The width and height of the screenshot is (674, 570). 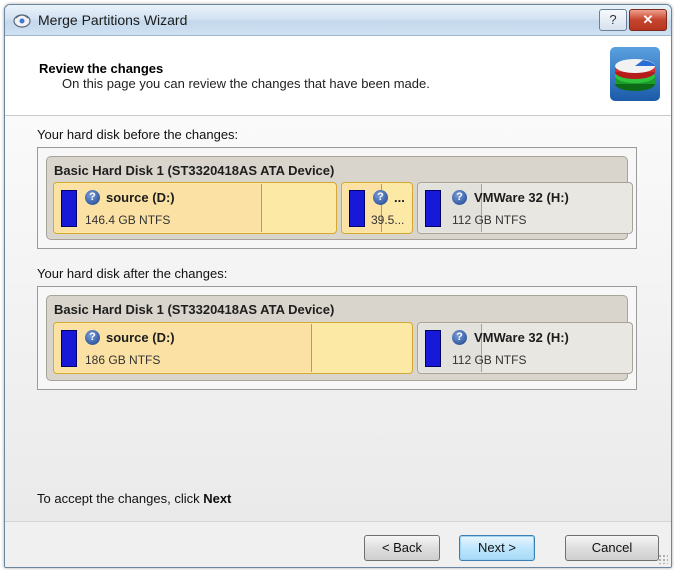 What do you see at coordinates (233, 348) in the screenshot?
I see `after-partition-source: ? source (D:) 186 GB NTFS` at bounding box center [233, 348].